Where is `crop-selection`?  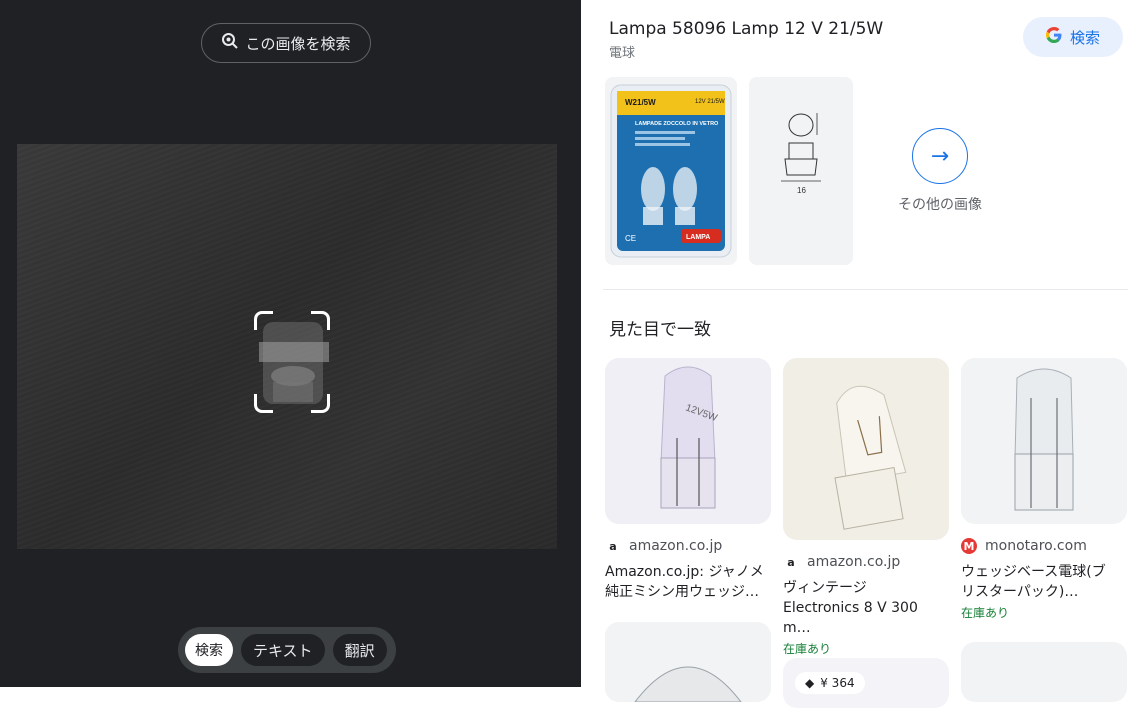 crop-selection is located at coordinates (292, 362).